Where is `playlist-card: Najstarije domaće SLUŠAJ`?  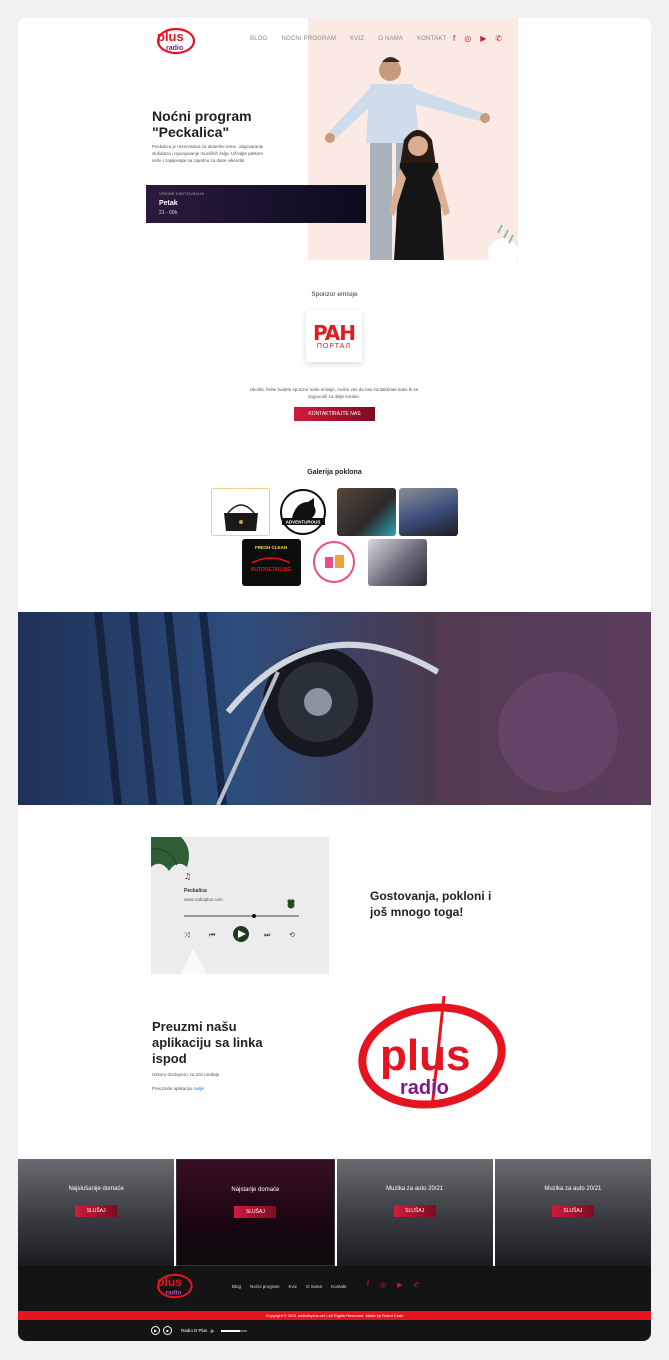
playlist-card: Najstarije domaće SLUŠAJ is located at coordinates (255, 1212).